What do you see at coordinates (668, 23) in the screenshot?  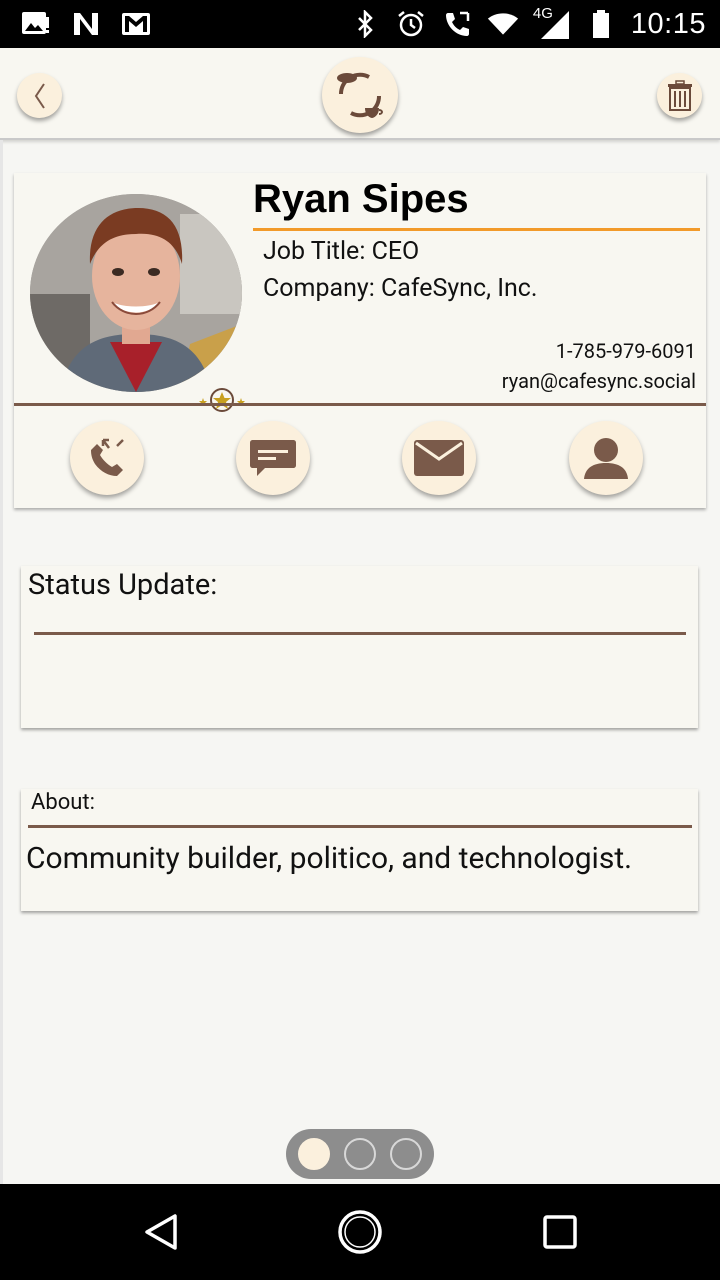 I see `clock: 10:15` at bounding box center [668, 23].